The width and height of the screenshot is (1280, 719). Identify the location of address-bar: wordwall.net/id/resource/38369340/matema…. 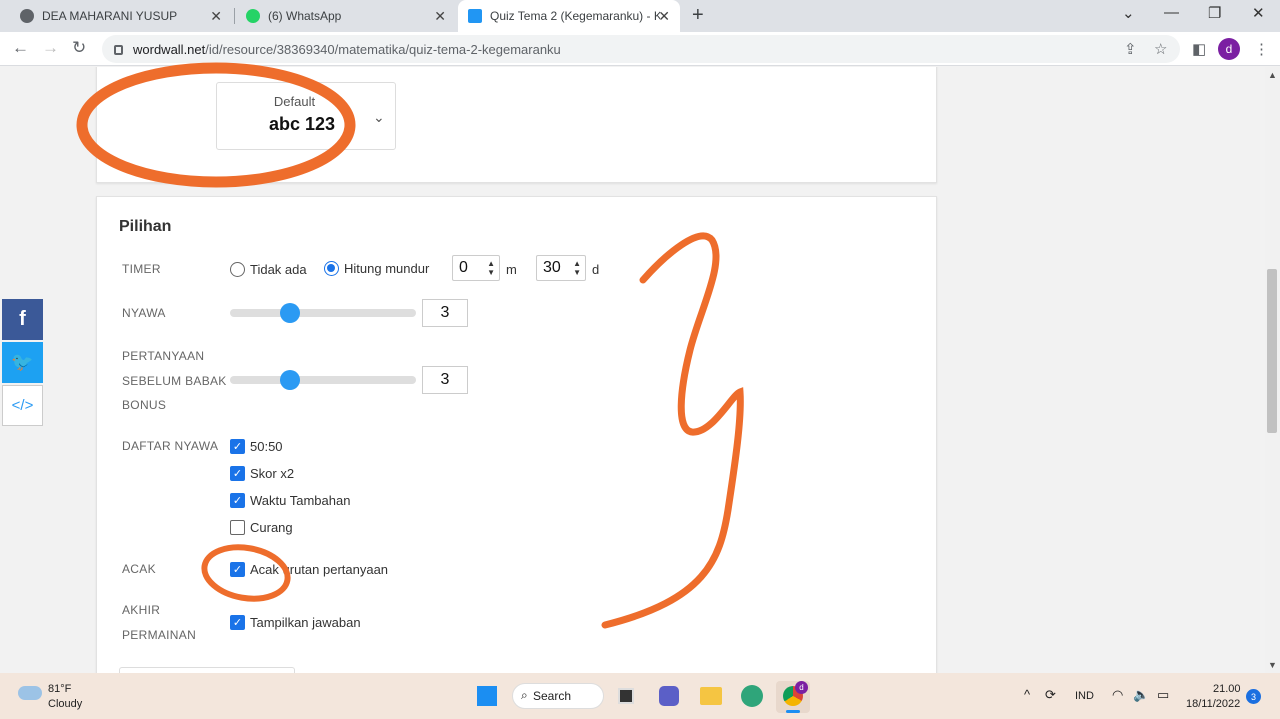
(641, 49).